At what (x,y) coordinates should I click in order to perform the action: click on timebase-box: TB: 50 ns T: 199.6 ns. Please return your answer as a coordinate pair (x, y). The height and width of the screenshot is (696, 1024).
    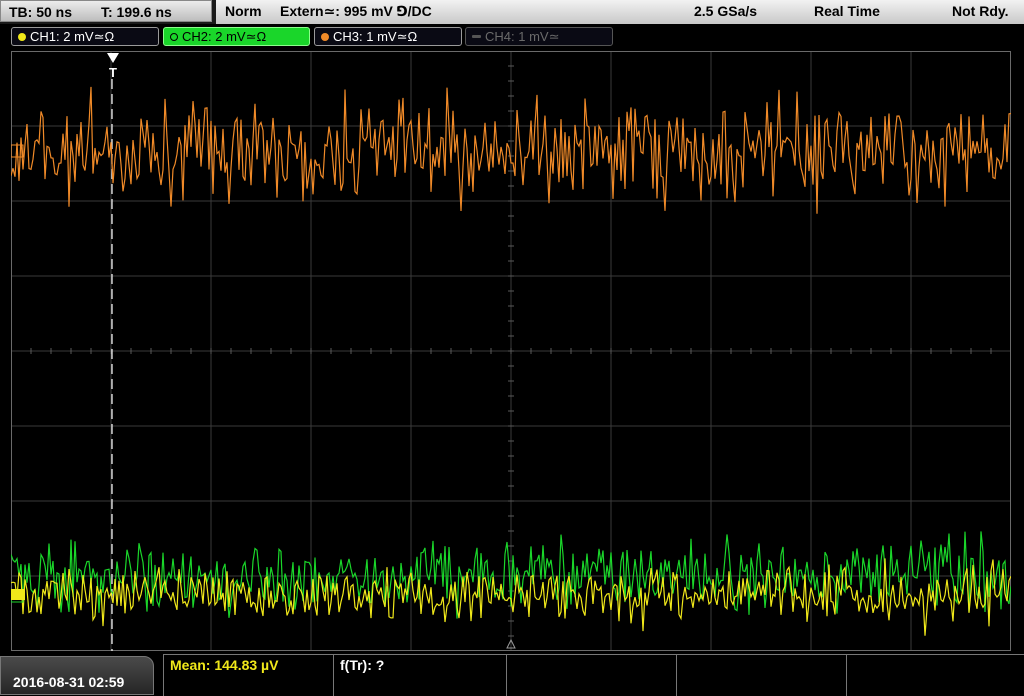
    Looking at the image, I should click on (106, 11).